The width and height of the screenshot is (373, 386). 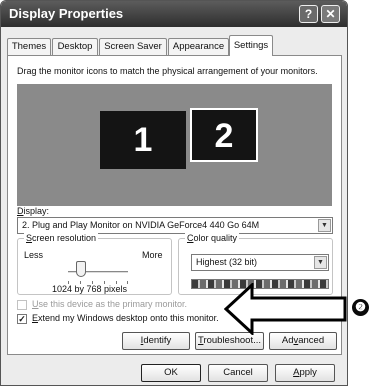 What do you see at coordinates (251, 45) in the screenshot?
I see `tab-settings: Settings` at bounding box center [251, 45].